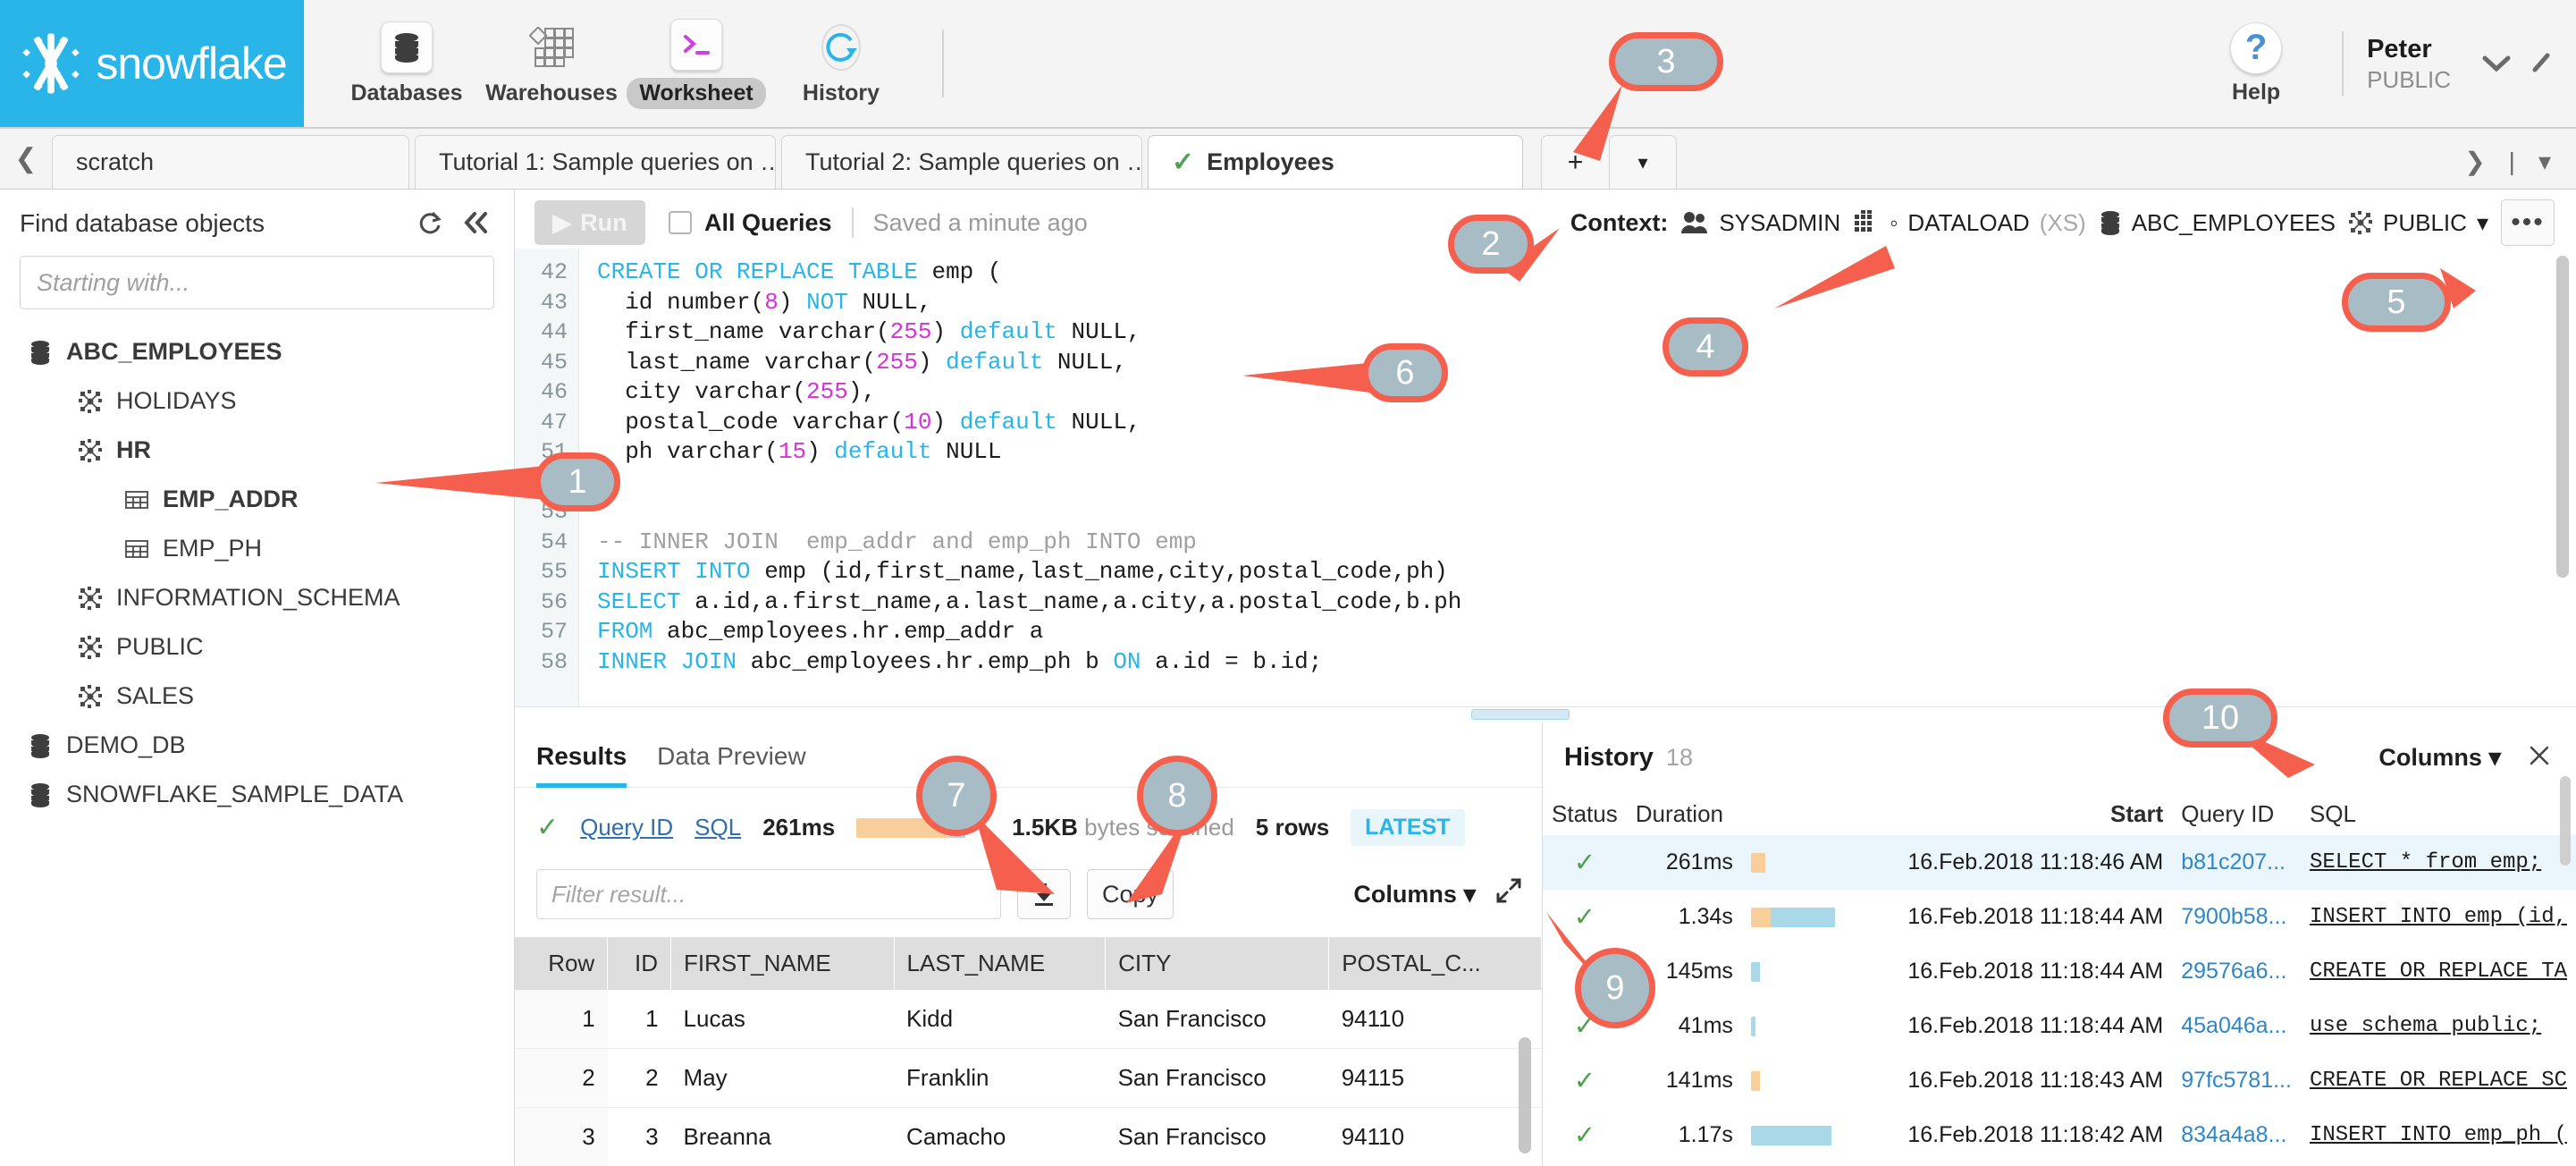 Image resolution: width=2576 pixels, height=1166 pixels. I want to click on callout-9: 9, so click(1615, 988).